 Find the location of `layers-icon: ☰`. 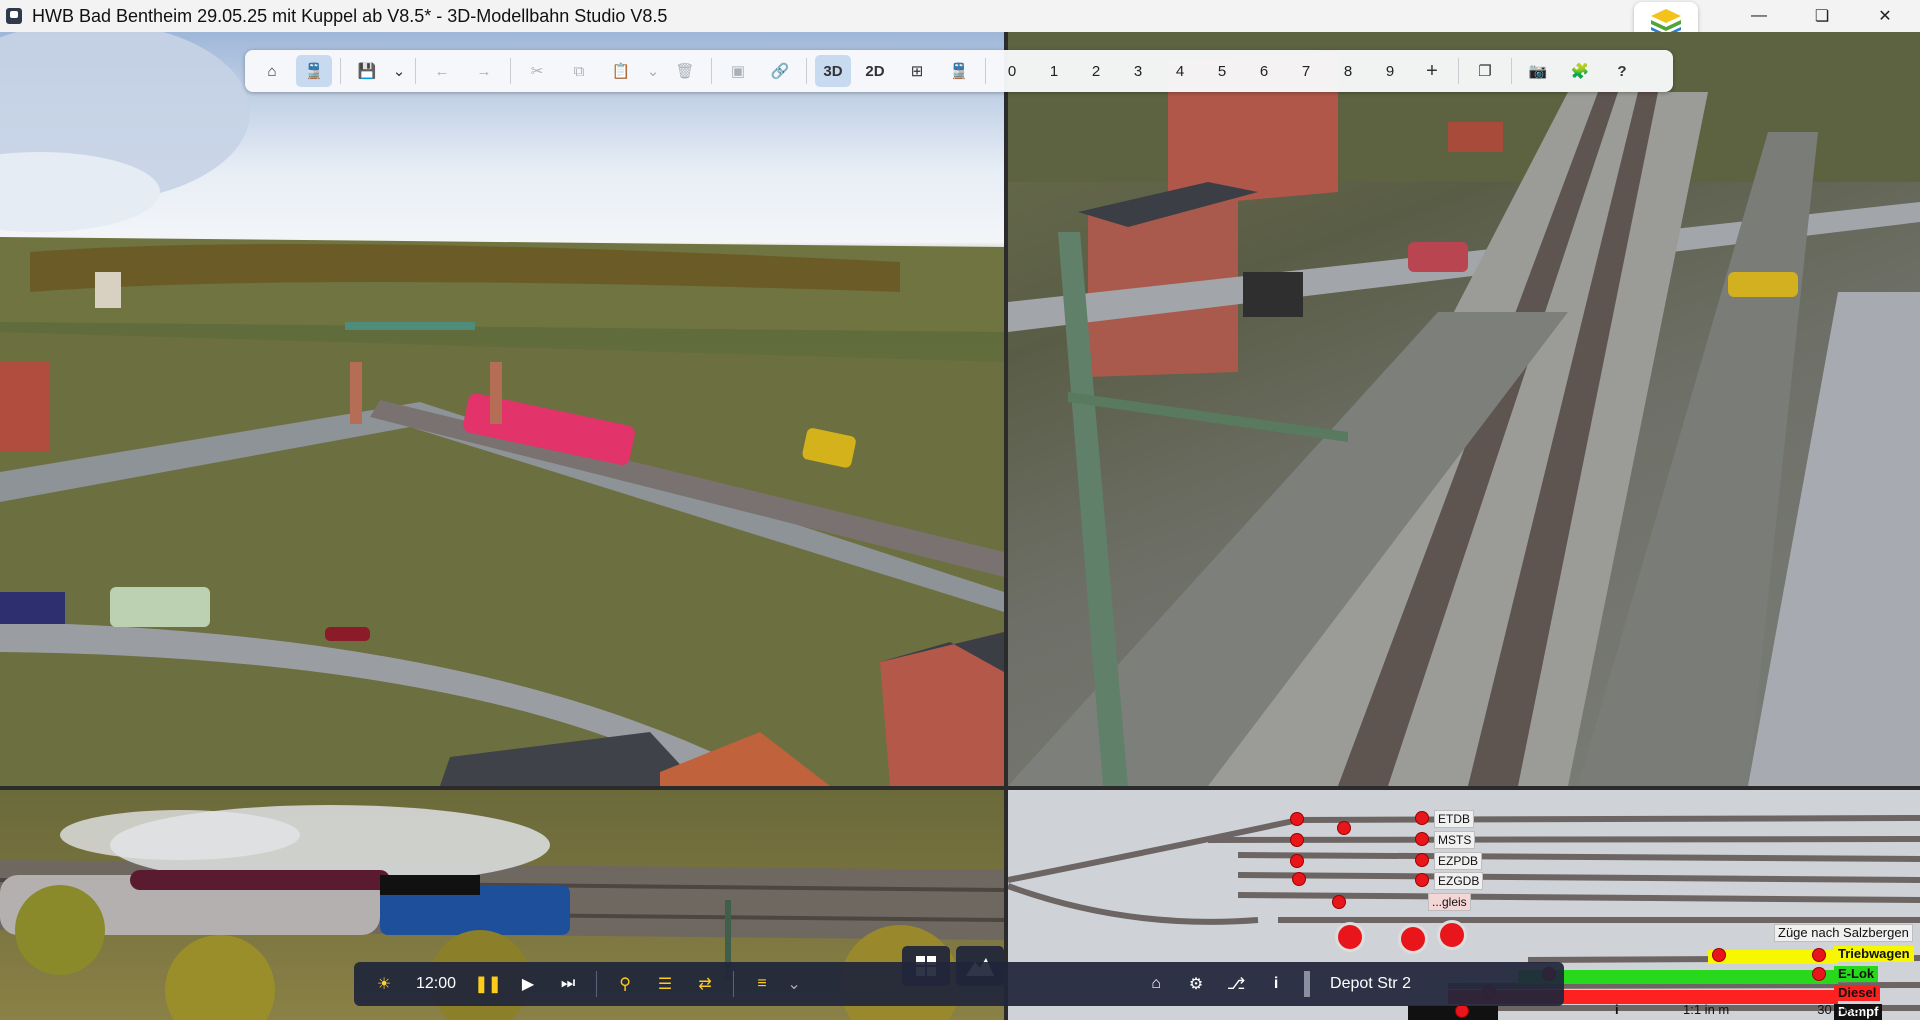

layers-icon: ☰ is located at coordinates (665, 984).